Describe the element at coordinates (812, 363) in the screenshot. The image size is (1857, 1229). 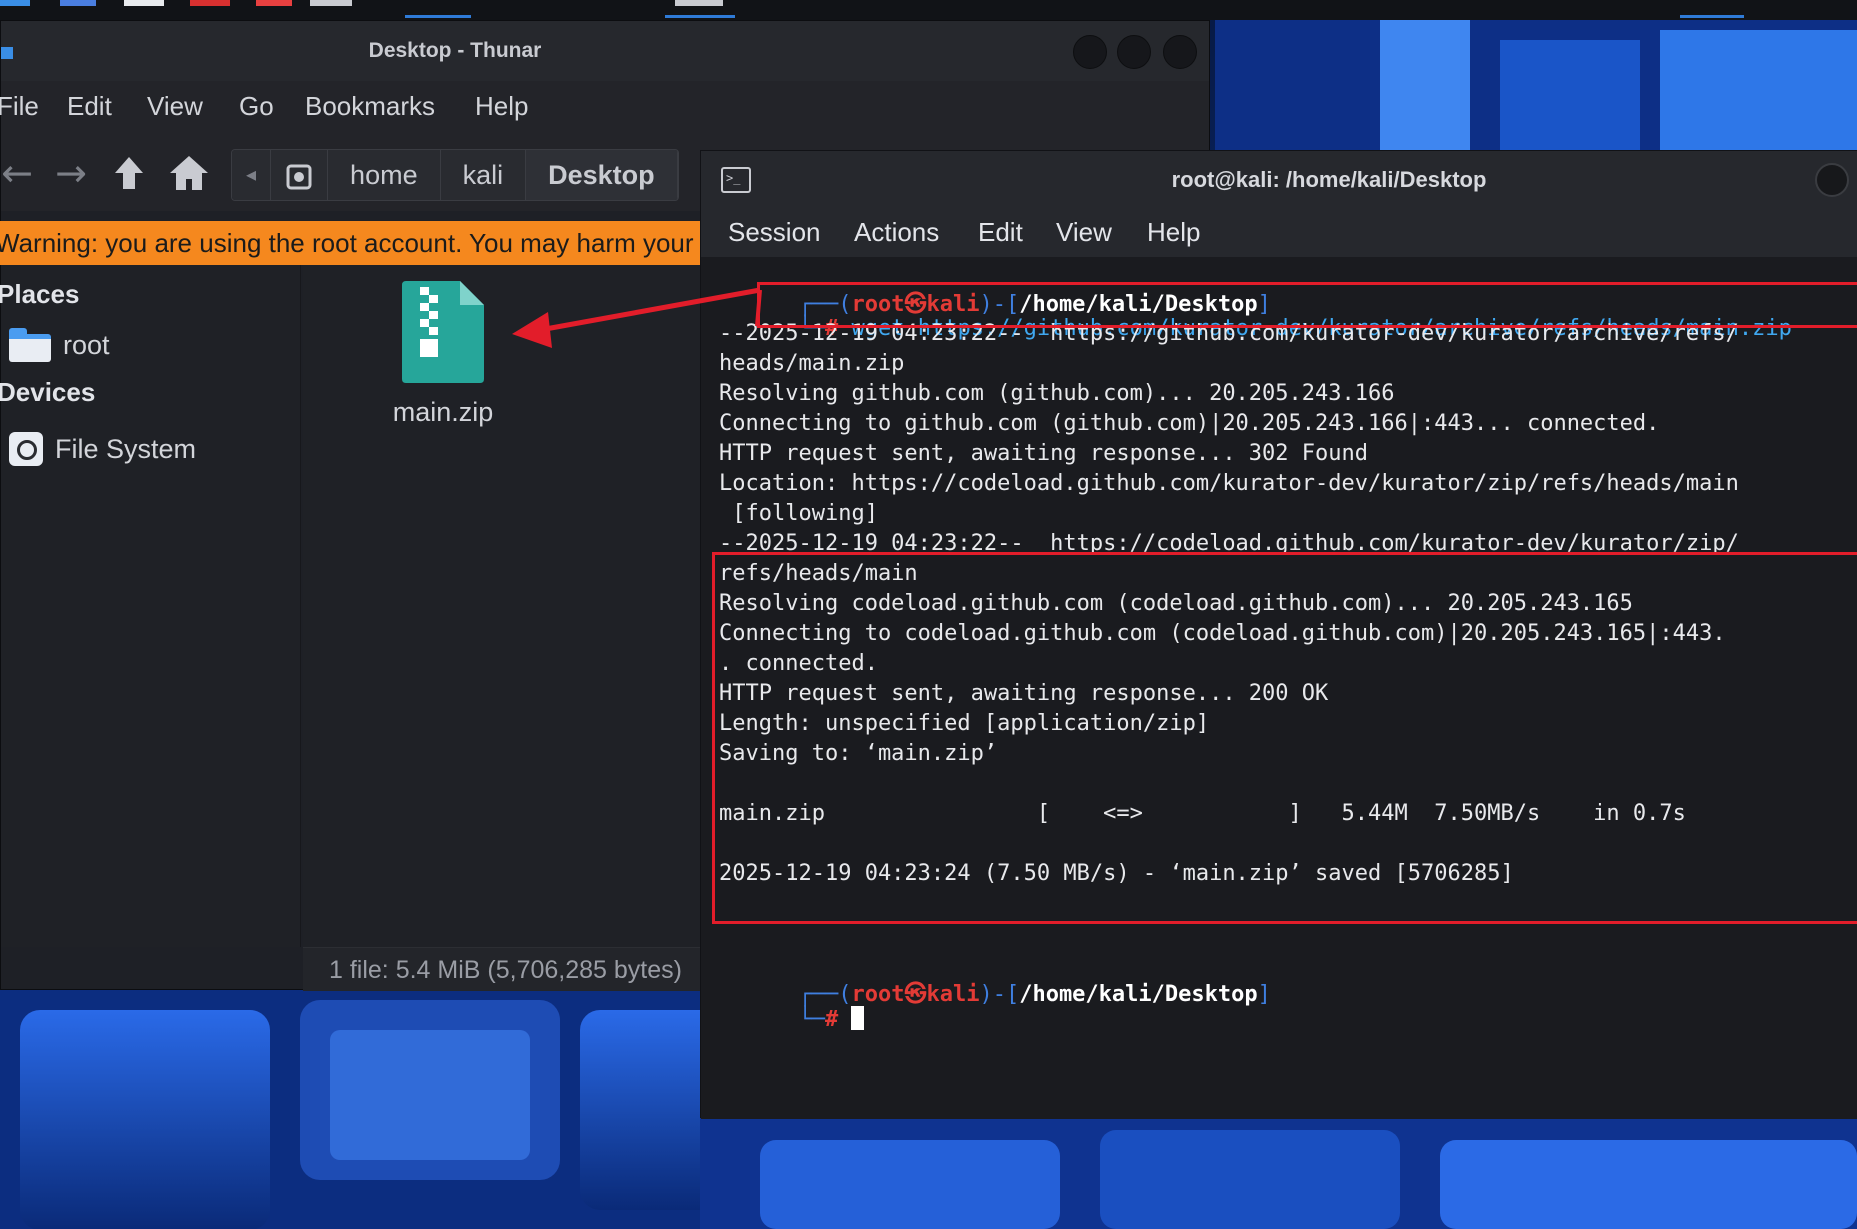
I see `output-line: heads/main.zip` at that location.